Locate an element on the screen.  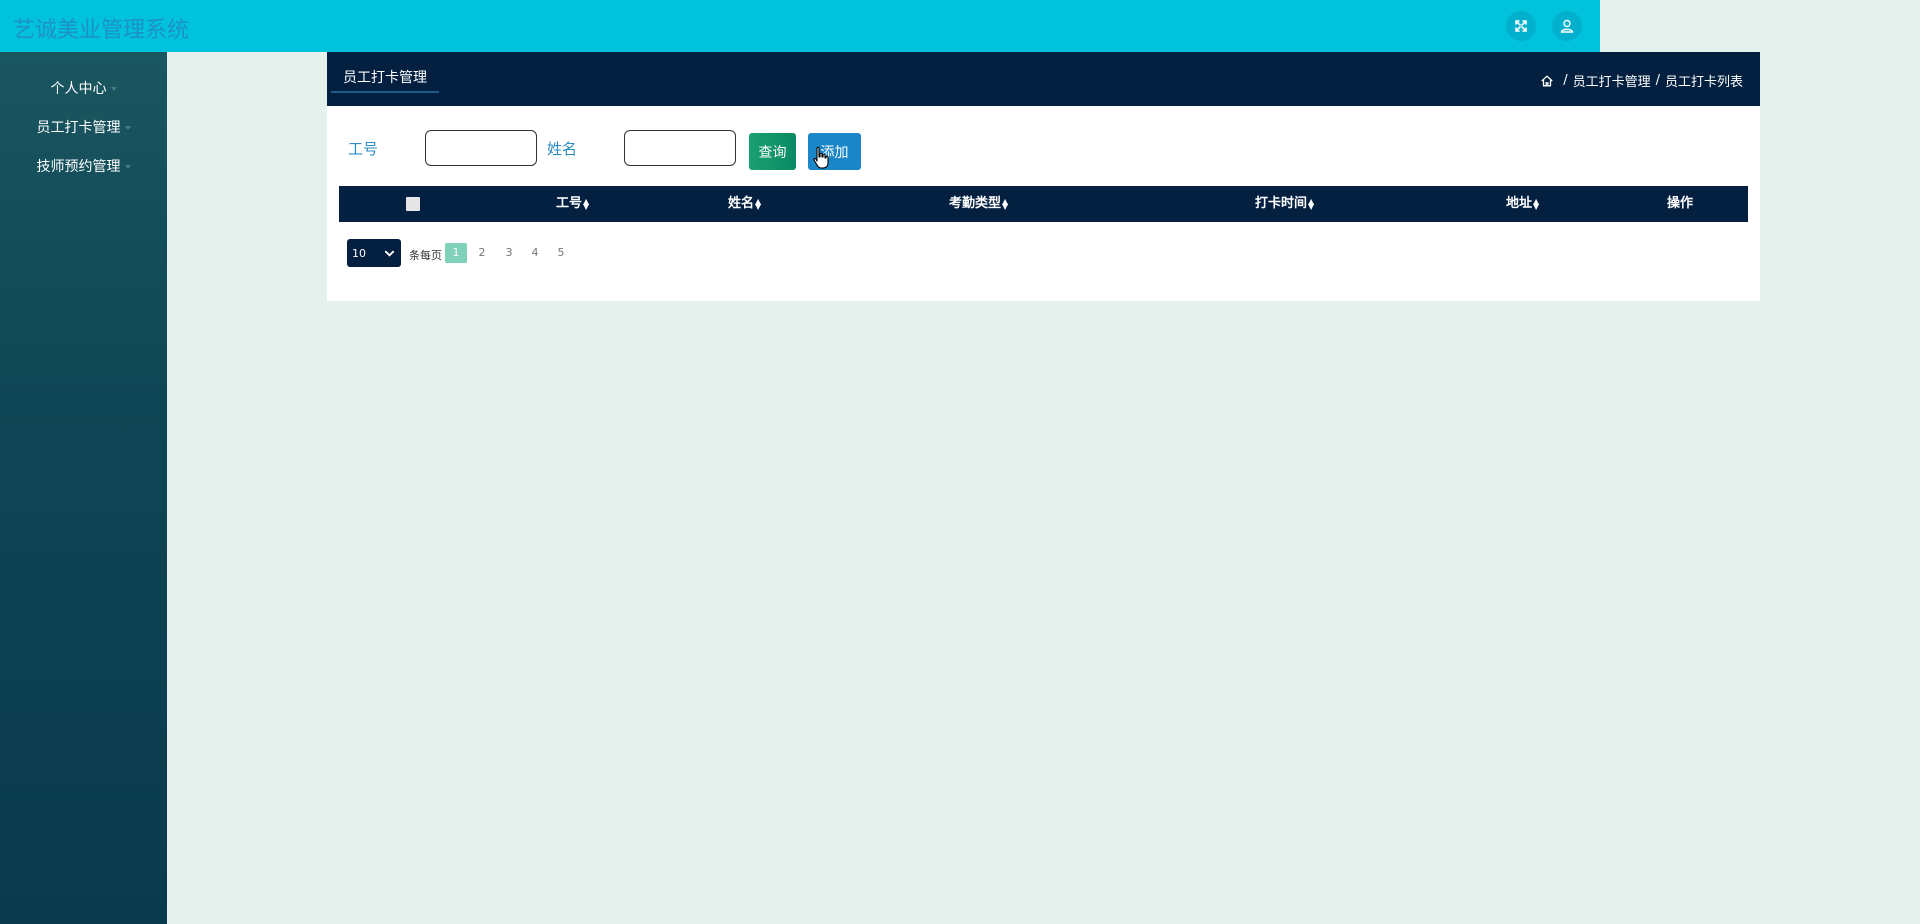
page-3: 3 is located at coordinates (509, 253).